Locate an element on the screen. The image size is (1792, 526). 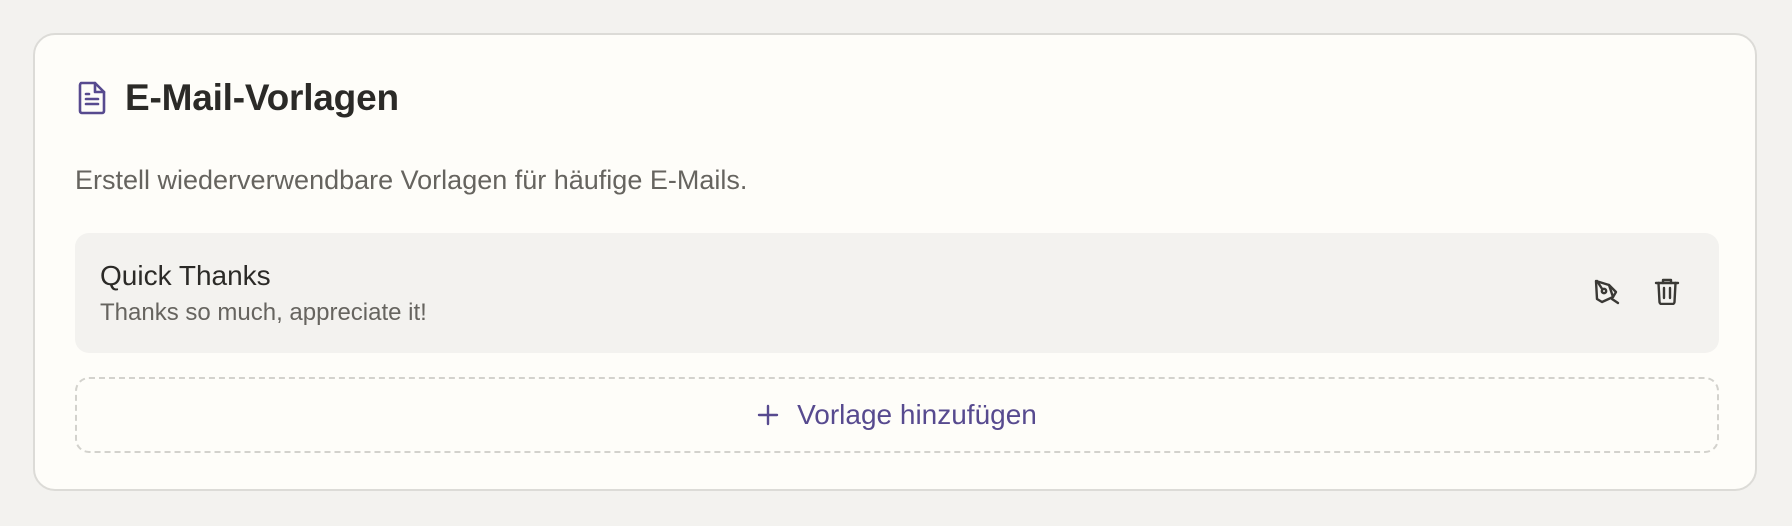
add-template-label: Vorlage hinzufügen is located at coordinates (917, 414).